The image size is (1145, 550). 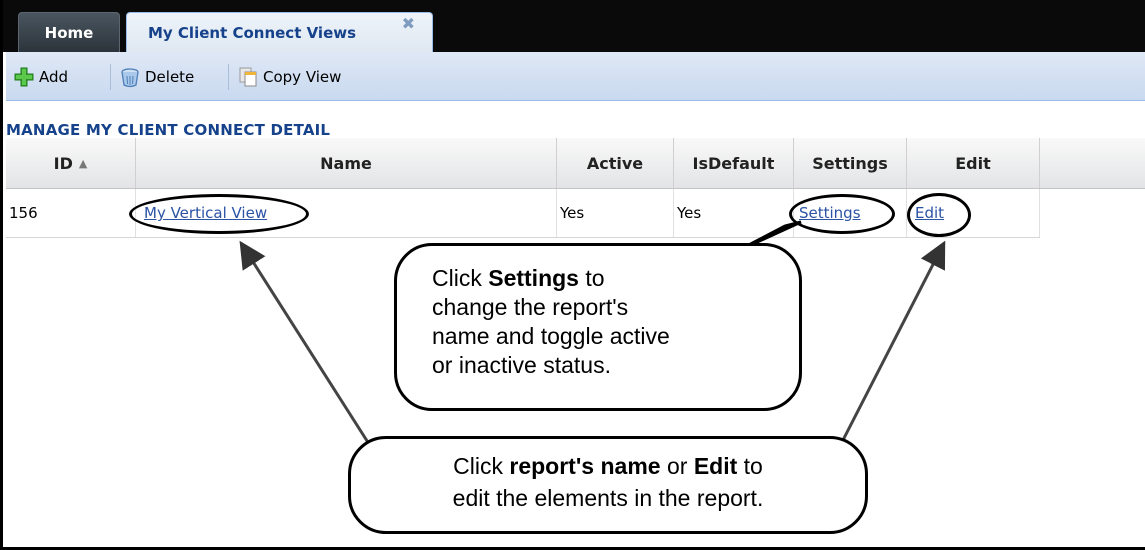 What do you see at coordinates (608, 498) in the screenshot?
I see `callout-edit-line-2: edit the elements in the report.` at bounding box center [608, 498].